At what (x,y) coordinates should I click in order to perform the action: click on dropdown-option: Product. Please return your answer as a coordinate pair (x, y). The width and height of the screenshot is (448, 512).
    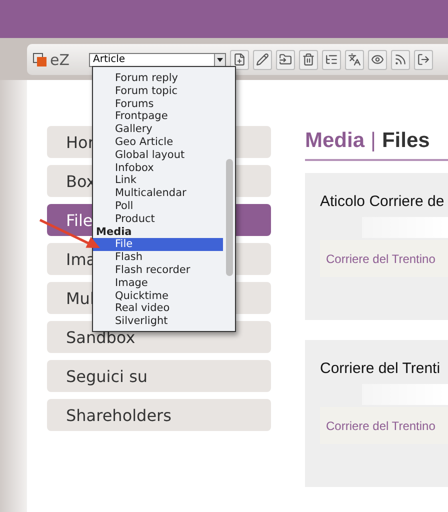
    Looking at the image, I should click on (158, 219).